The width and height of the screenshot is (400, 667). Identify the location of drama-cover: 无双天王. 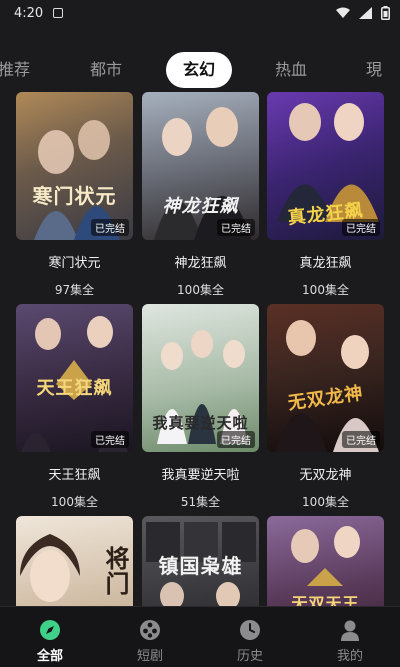
(325, 562).